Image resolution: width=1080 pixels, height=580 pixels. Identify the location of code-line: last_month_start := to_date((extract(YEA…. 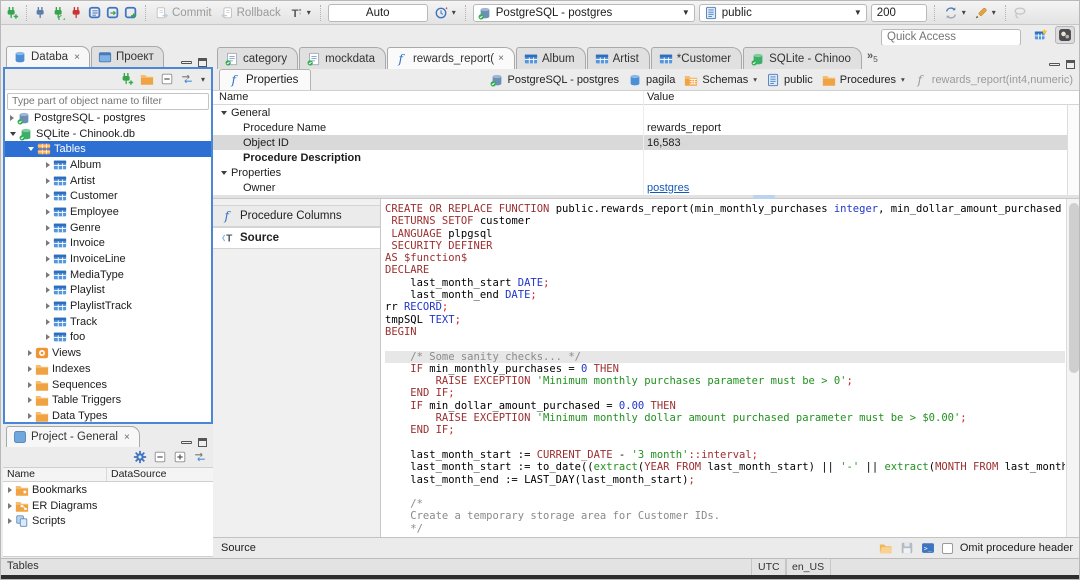
(725, 467).